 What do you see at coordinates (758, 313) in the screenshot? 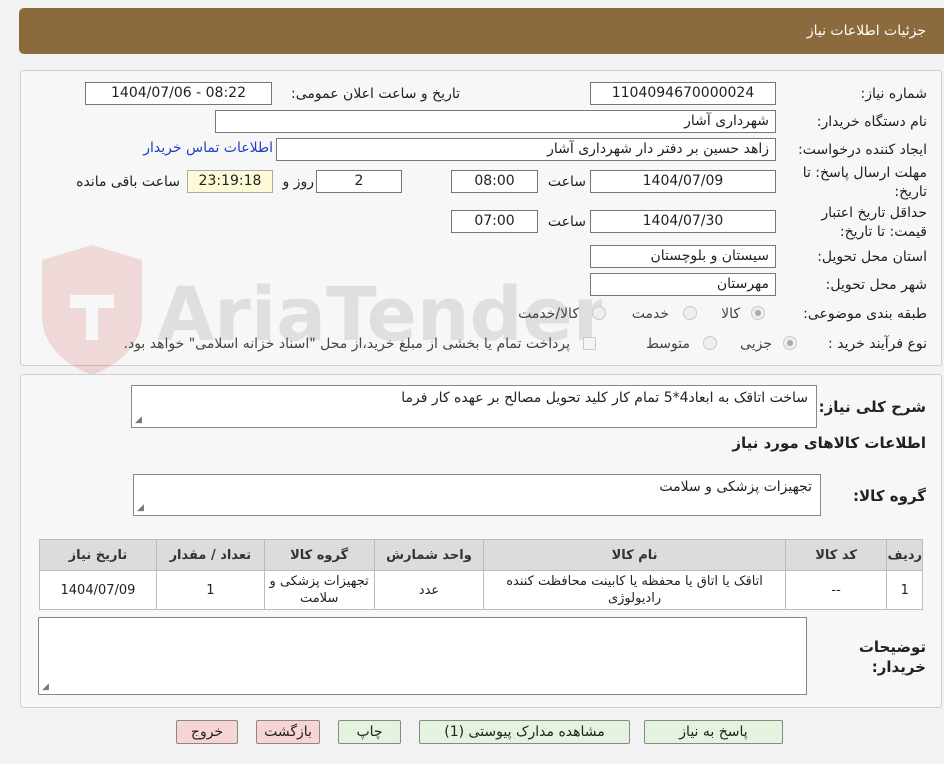
I see `category-radio-goods` at bounding box center [758, 313].